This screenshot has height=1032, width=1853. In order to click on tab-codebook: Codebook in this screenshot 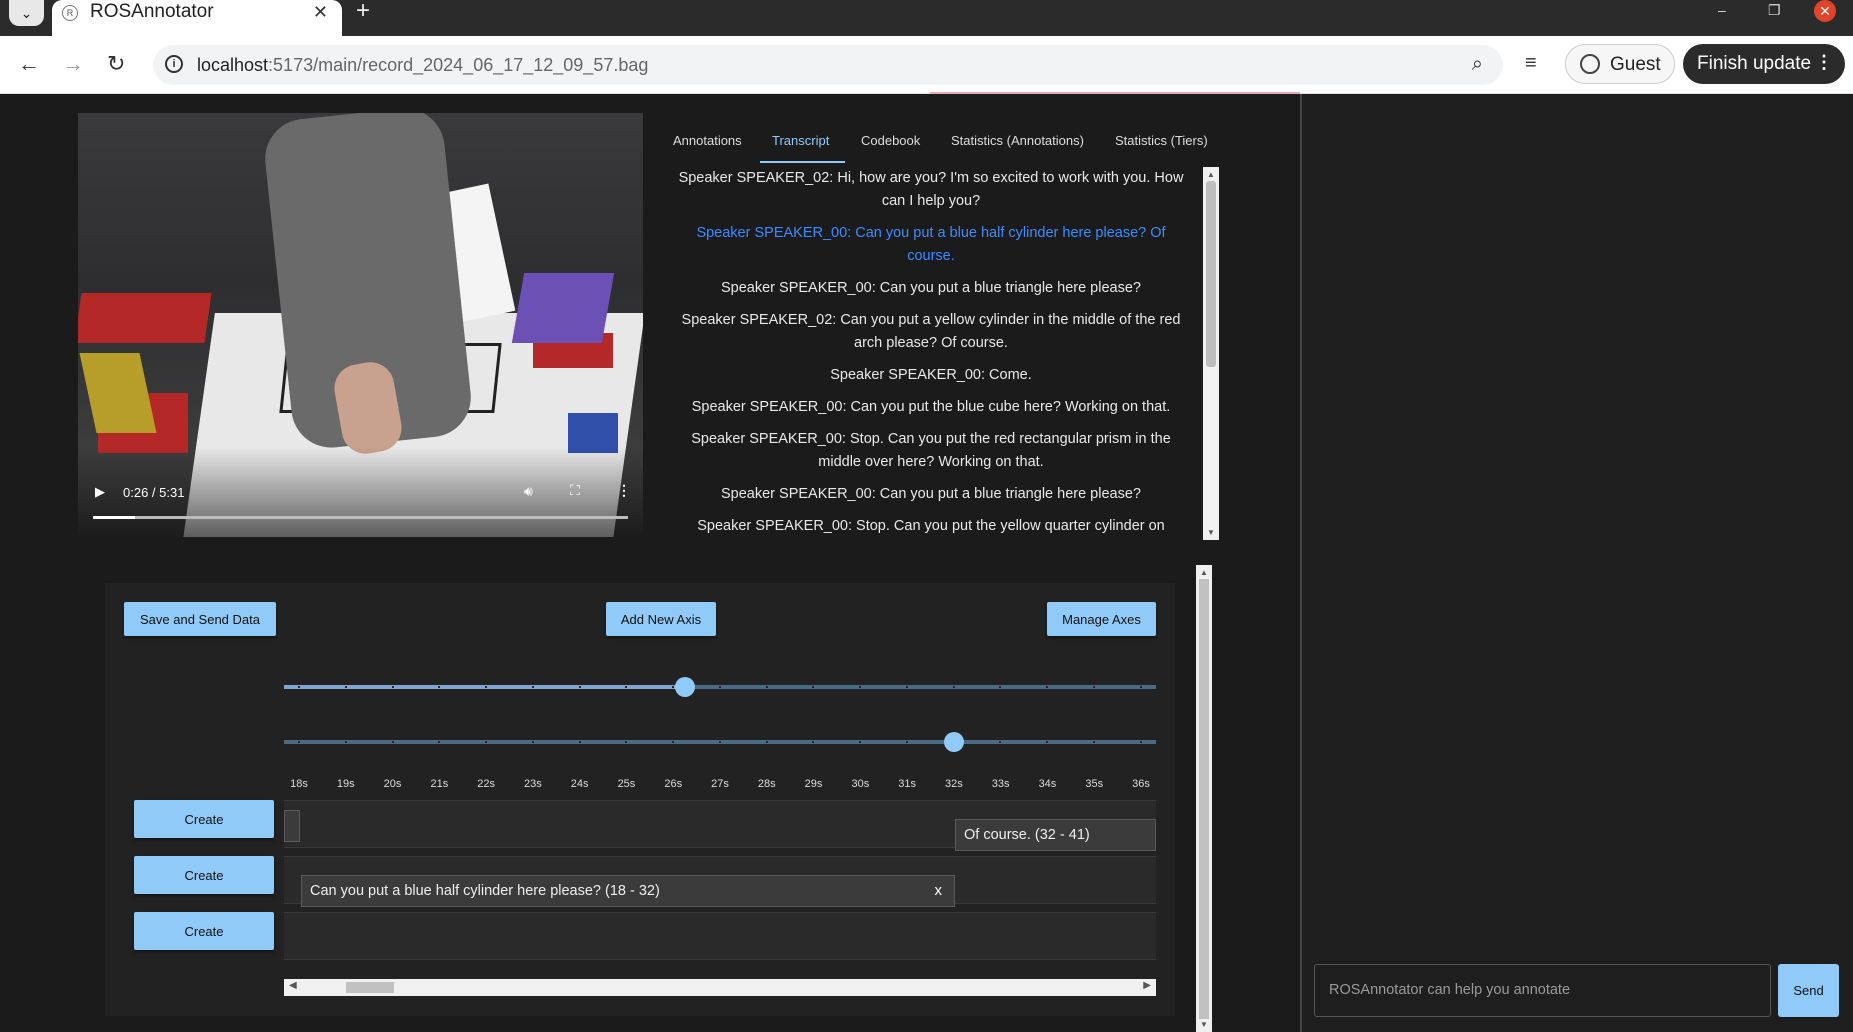, I will do `click(890, 140)`.